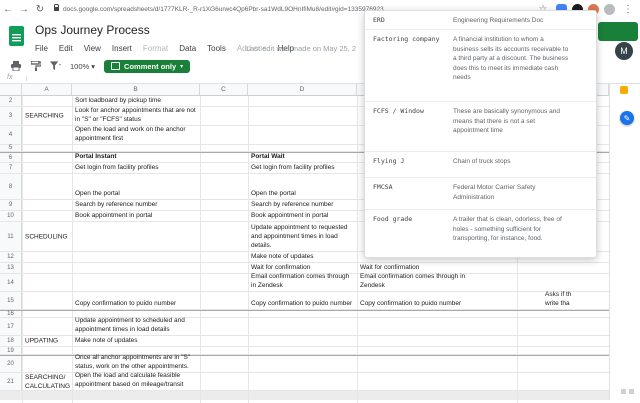 The image size is (640, 403). What do you see at coordinates (97, 193) in the screenshot?
I see `cell-b8: Open the portal` at bounding box center [97, 193].